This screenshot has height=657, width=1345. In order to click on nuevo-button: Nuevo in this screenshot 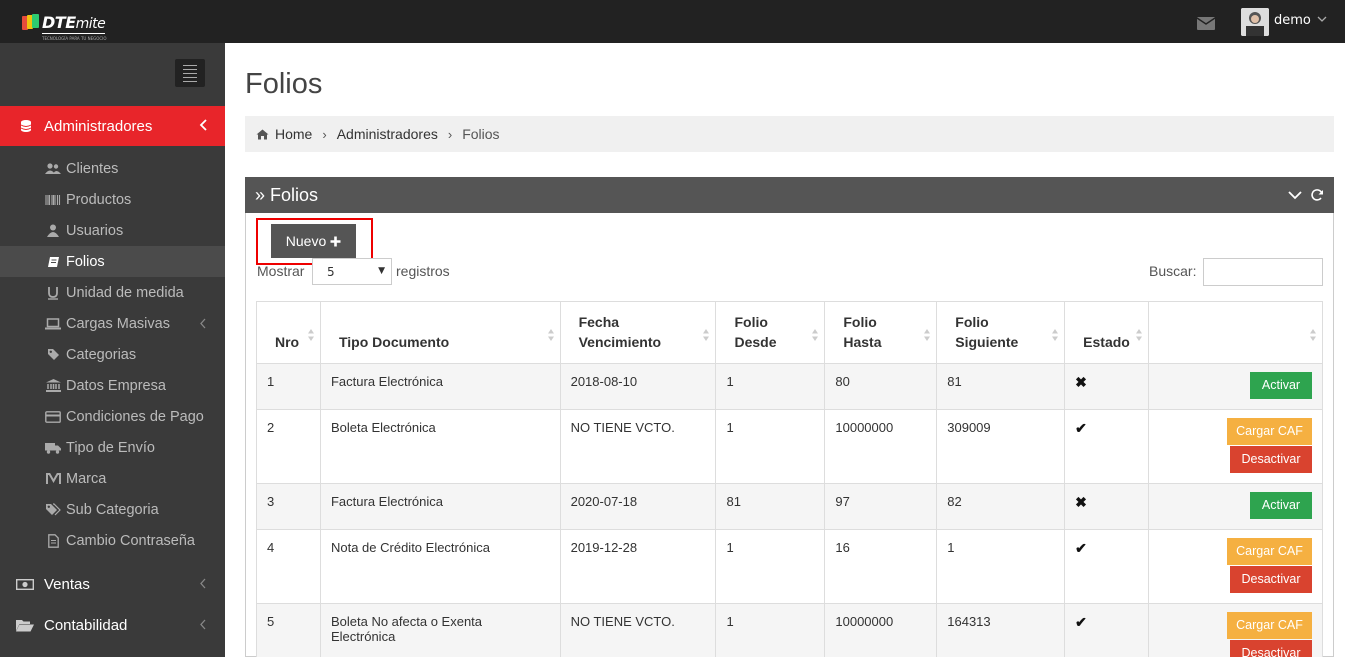, I will do `click(313, 241)`.